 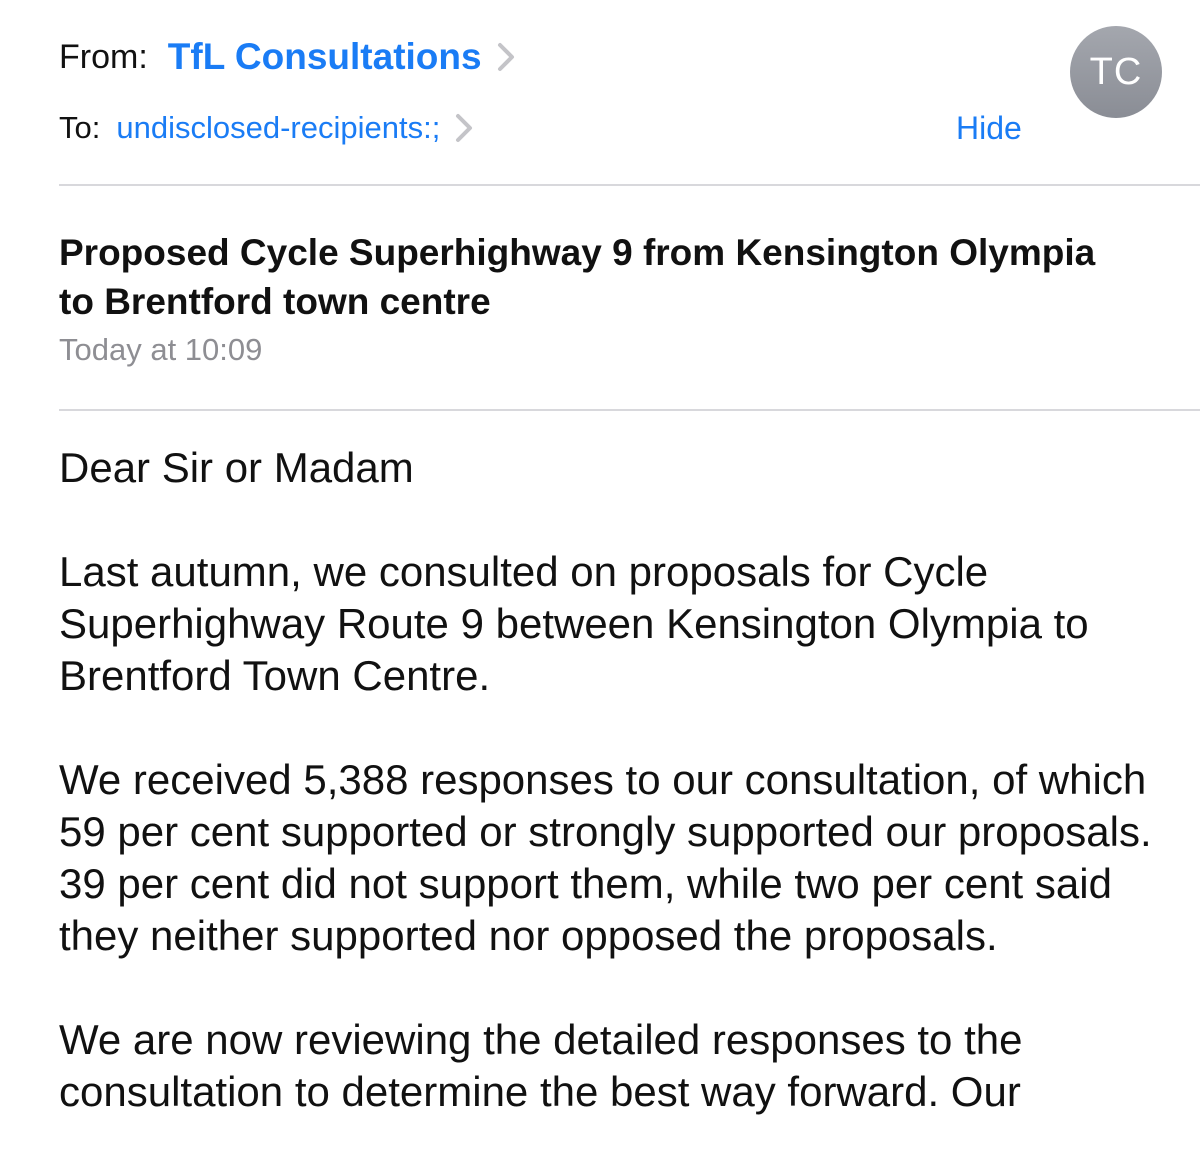 What do you see at coordinates (161, 349) in the screenshot?
I see `message-timestamp: Today at 10:09` at bounding box center [161, 349].